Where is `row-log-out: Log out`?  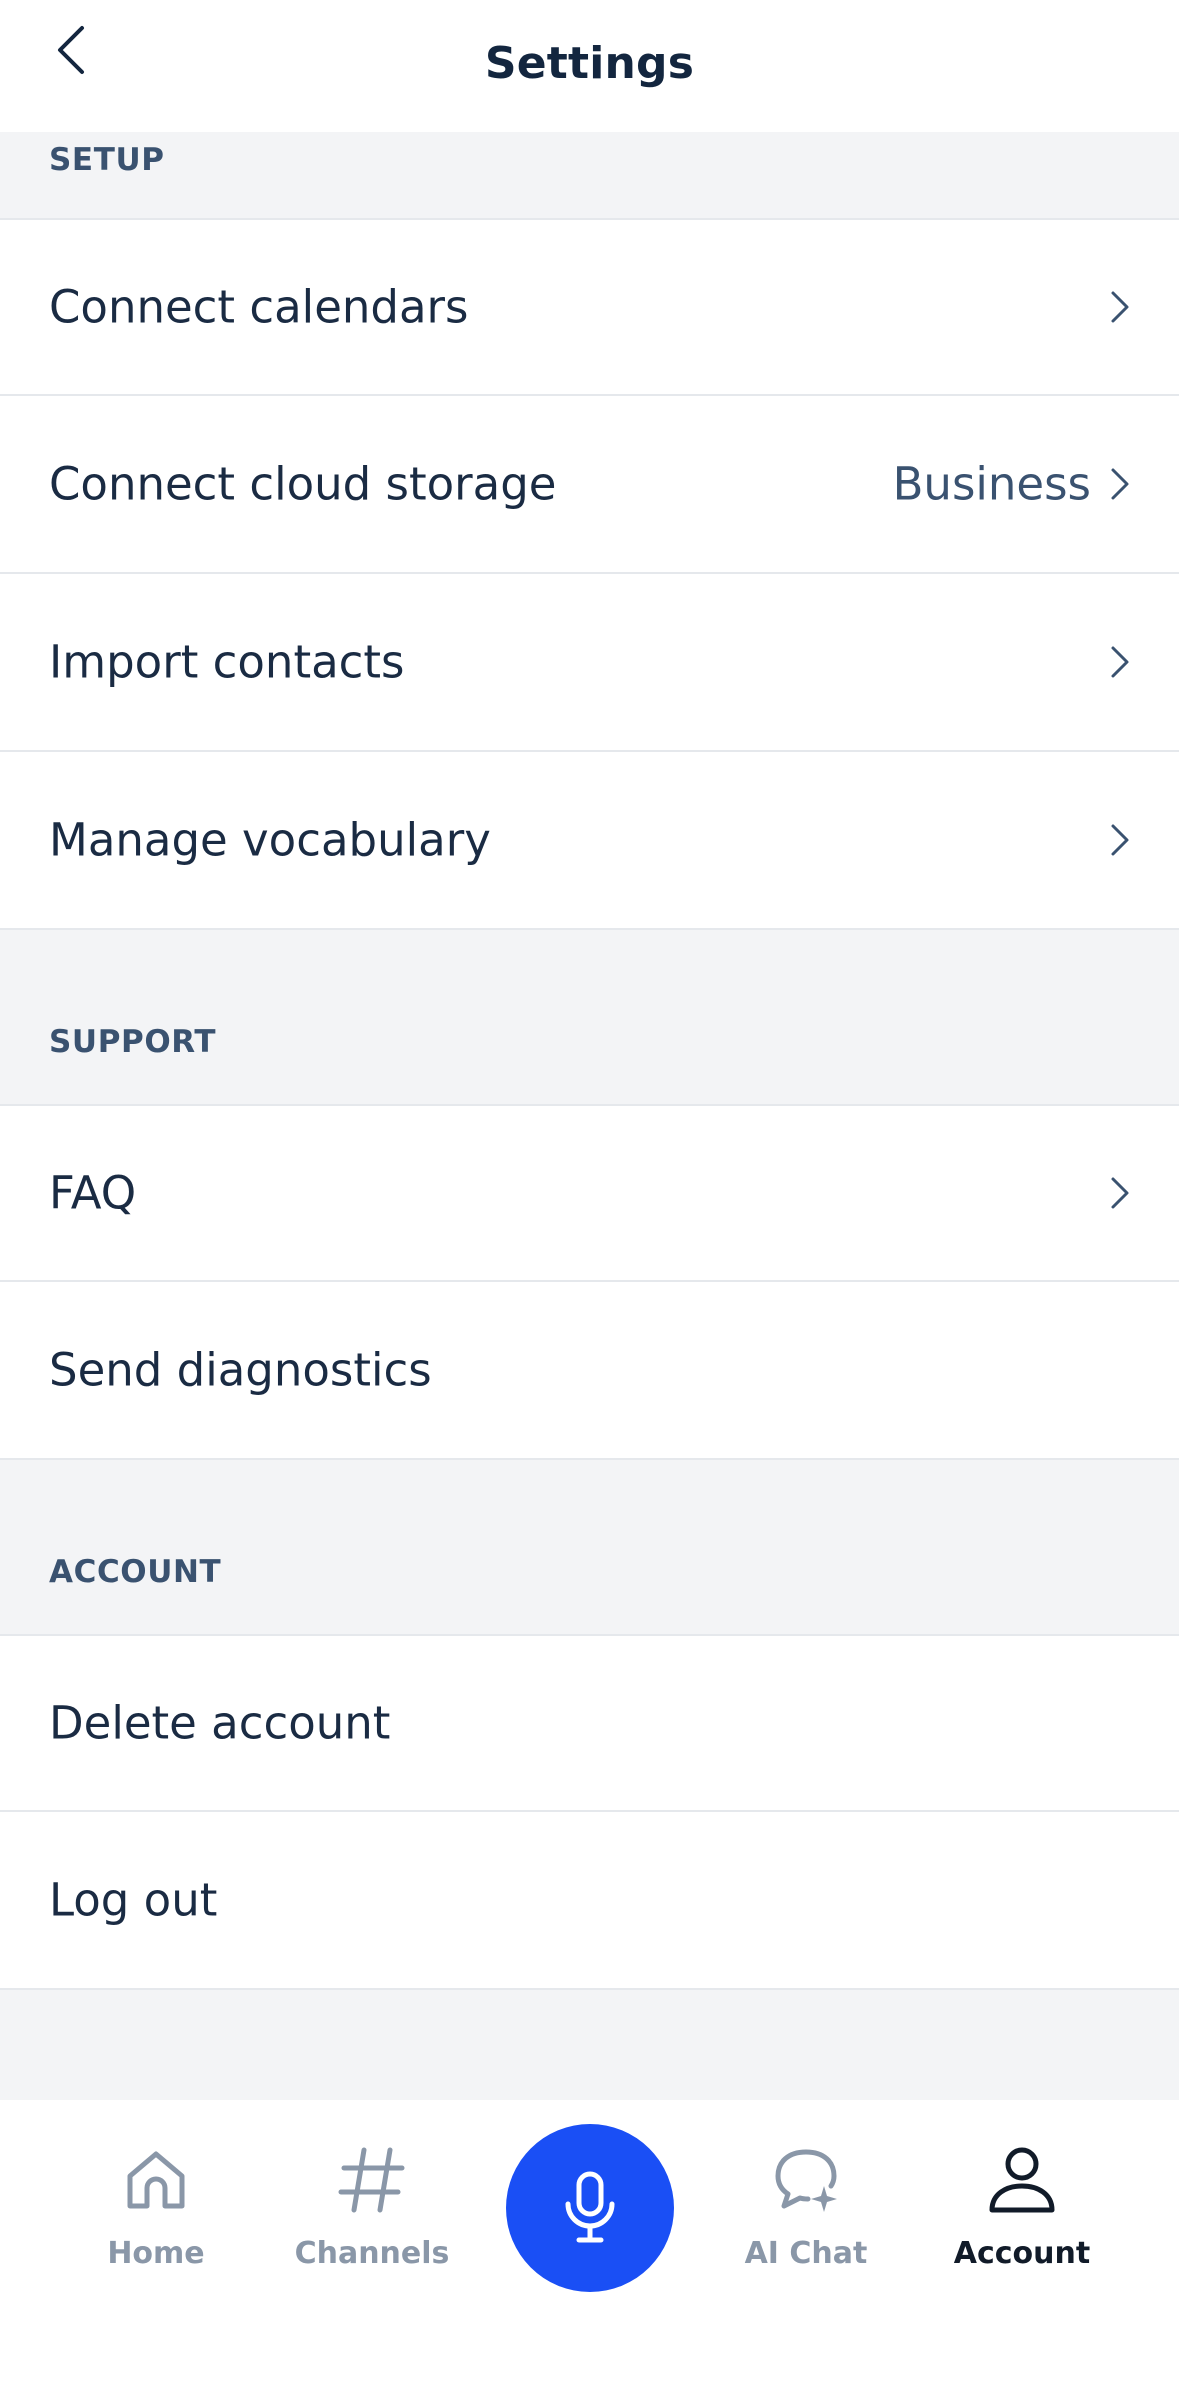
row-log-out: Log out is located at coordinates (589, 1901).